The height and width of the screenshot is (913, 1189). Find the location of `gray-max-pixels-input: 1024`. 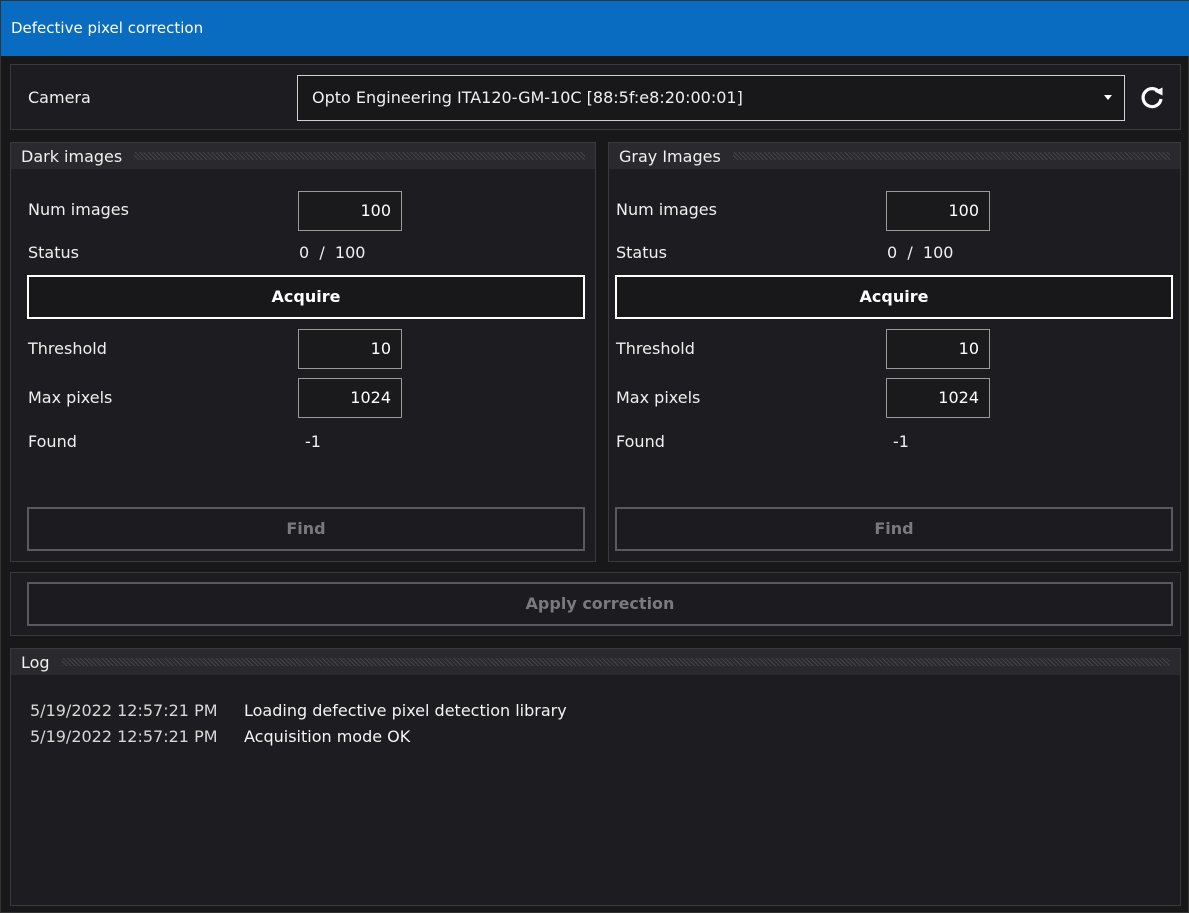

gray-max-pixels-input: 1024 is located at coordinates (938, 398).